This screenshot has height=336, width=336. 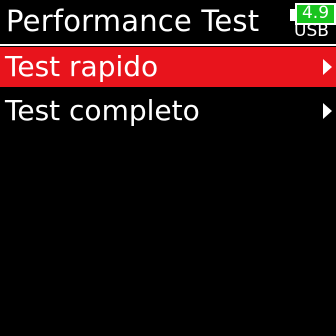 I want to click on menu-item-test-completo: Test completo, so click(x=168, y=111).